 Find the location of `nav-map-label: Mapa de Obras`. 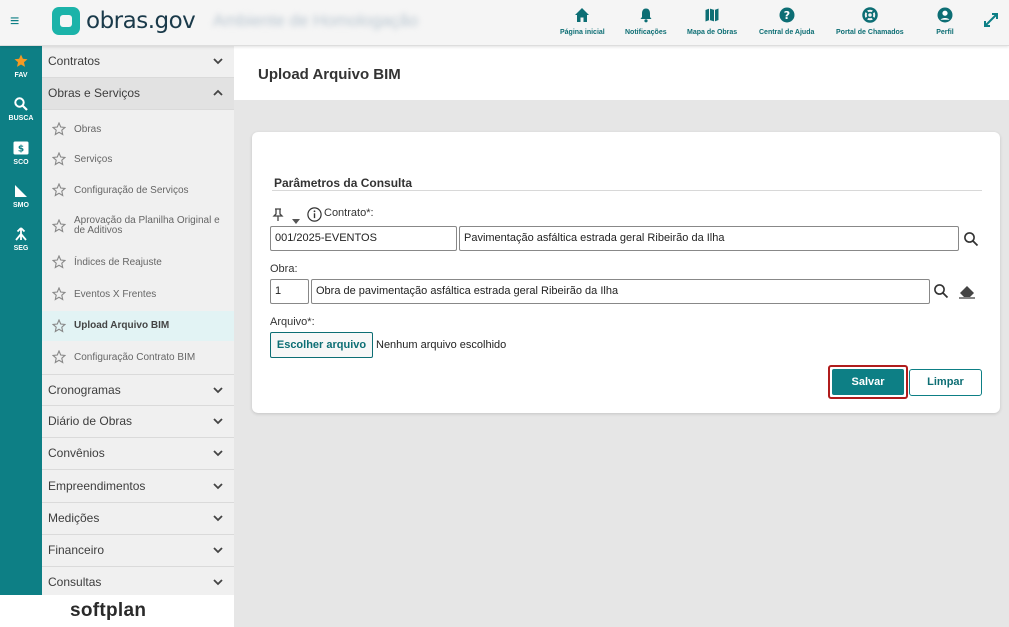

nav-map-label: Mapa de Obras is located at coordinates (712, 32).